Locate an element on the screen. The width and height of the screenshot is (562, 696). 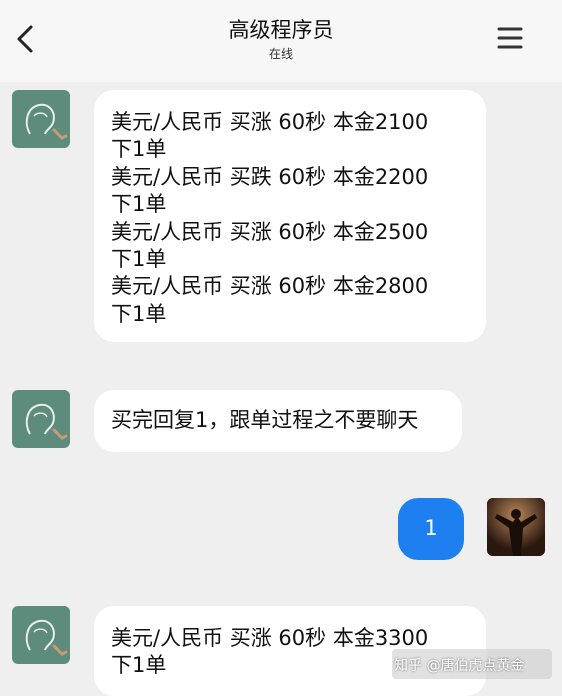
chat-title-block: 高级程序员 在线 is located at coordinates (281, 39).